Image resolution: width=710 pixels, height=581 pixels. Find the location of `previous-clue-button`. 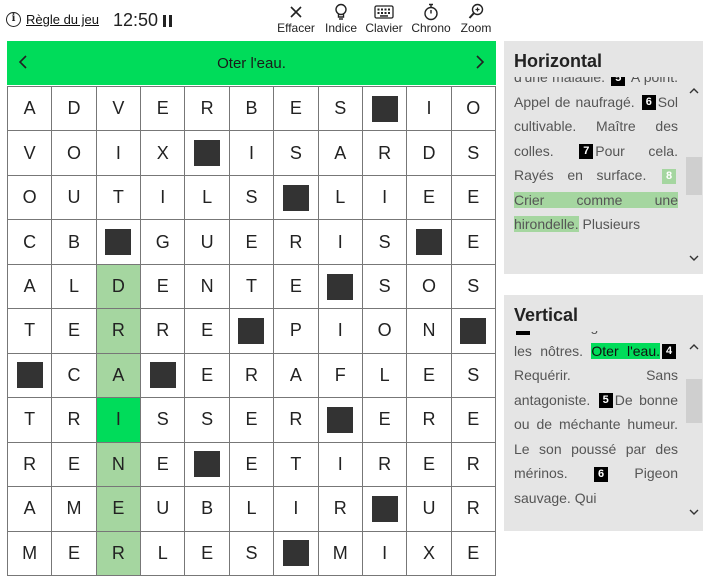

previous-clue-button is located at coordinates (23, 62).